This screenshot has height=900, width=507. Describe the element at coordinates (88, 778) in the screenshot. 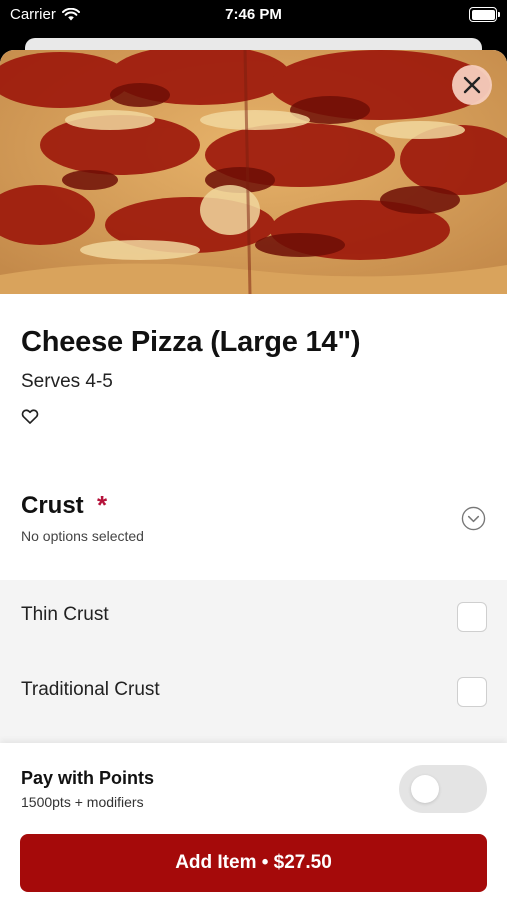

I see `pay-with-points-label: Pay with Points` at that location.